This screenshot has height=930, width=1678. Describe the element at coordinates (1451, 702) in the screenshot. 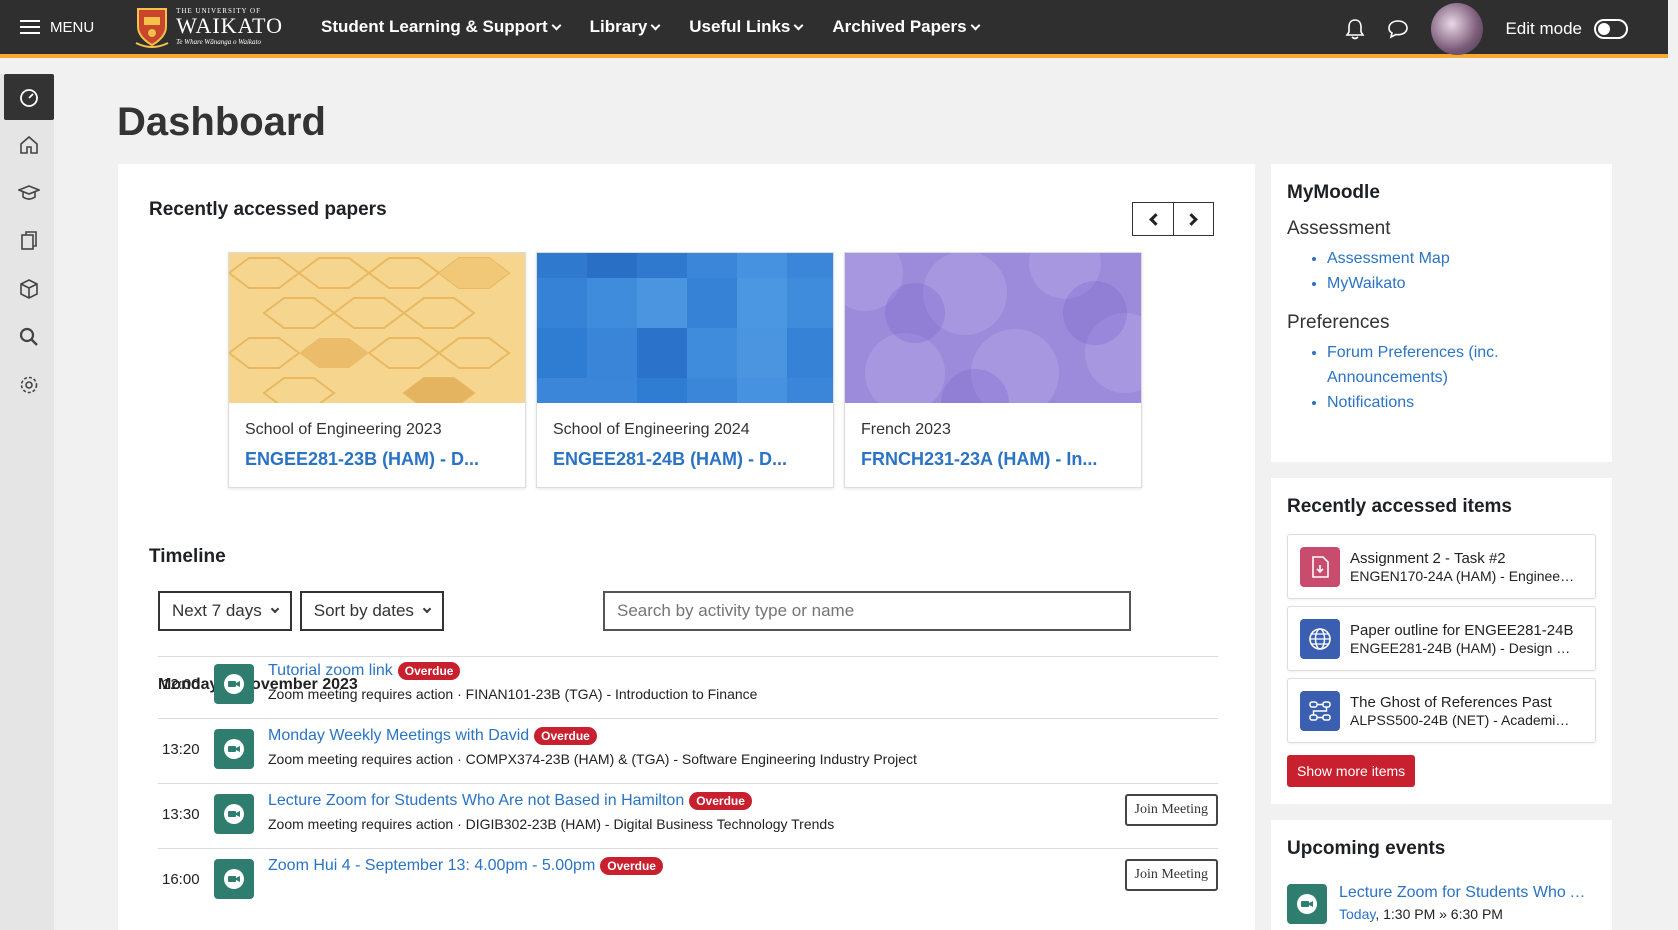

I see `recent-item-title: The Ghost of References Past` at that location.